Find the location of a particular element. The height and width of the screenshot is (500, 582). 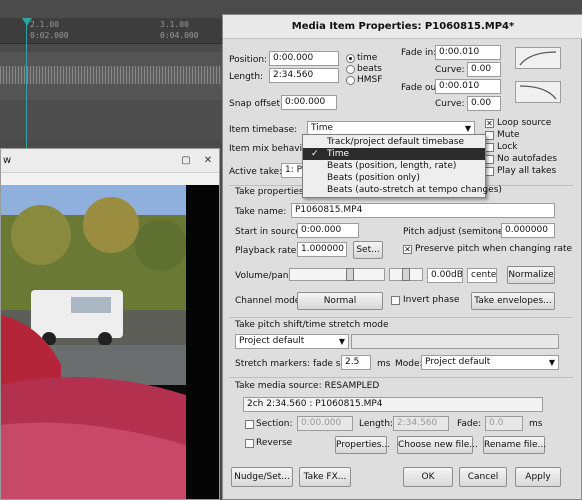

timemode-label-time: time is located at coordinates (367, 58).